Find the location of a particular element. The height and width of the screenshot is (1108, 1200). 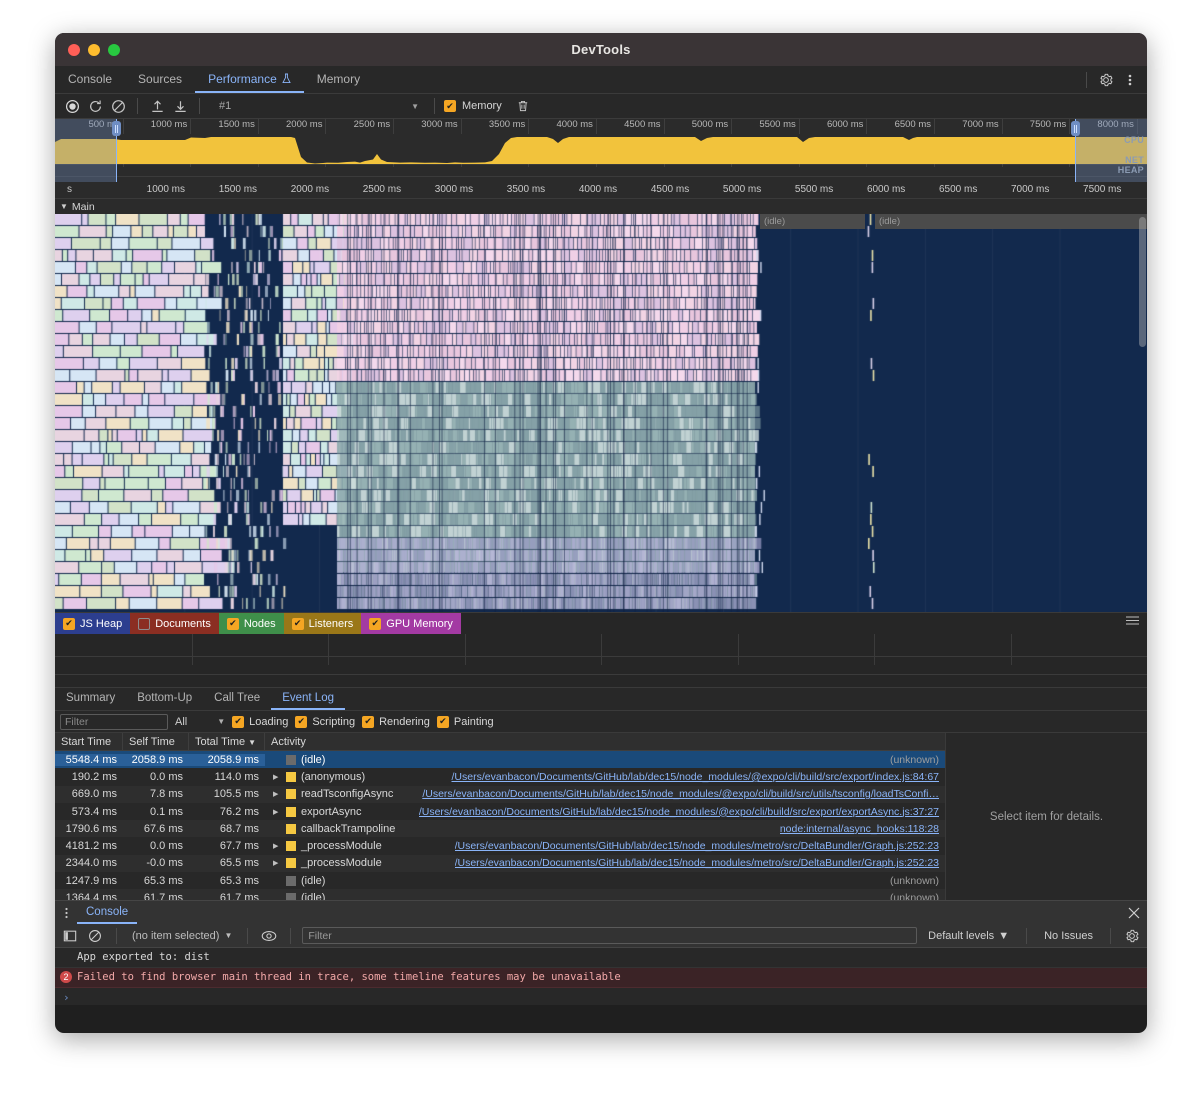

legend-item-listeners: ✔ Listeners is located at coordinates (322, 623).